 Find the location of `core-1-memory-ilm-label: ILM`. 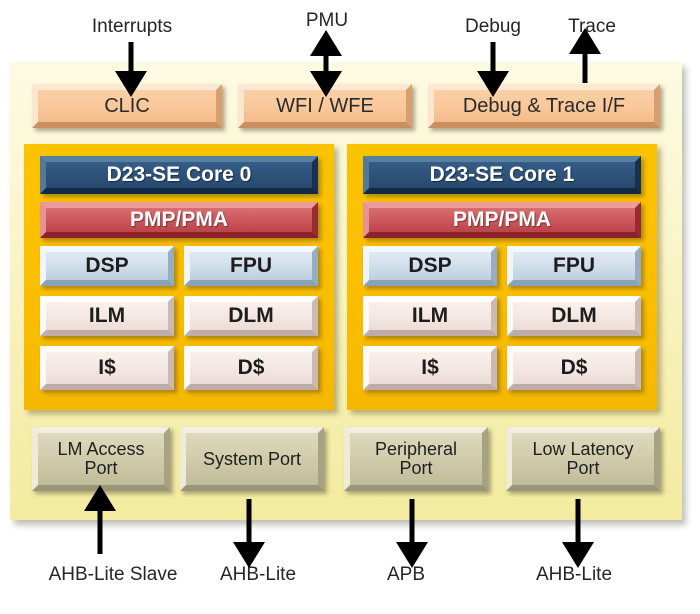

core-1-memory-ilm-label: ILM is located at coordinates (430, 315).